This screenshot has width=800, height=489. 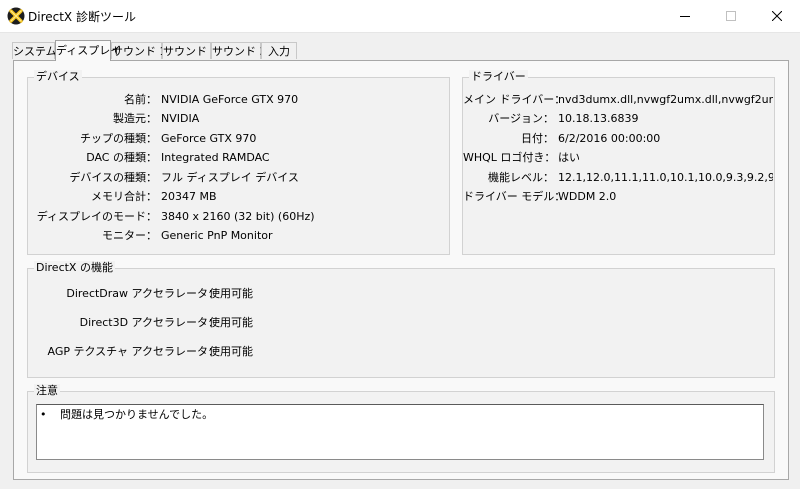 What do you see at coordinates (509, 157) in the screenshot?
I see `field-label: WHQL ロゴ付き：` at bounding box center [509, 157].